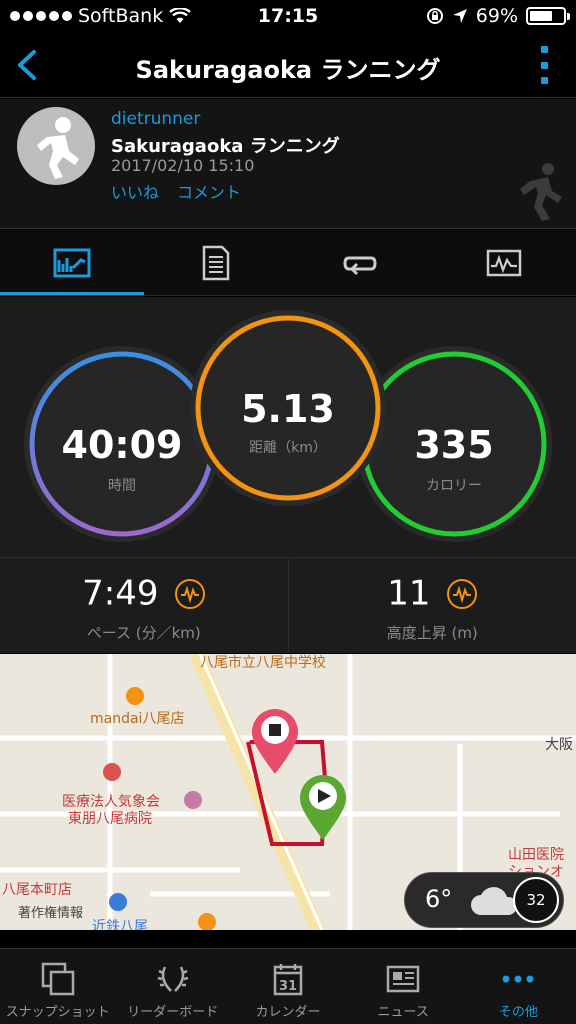  What do you see at coordinates (288, 1012) in the screenshot?
I see `tab-label: カレンダー` at bounding box center [288, 1012].